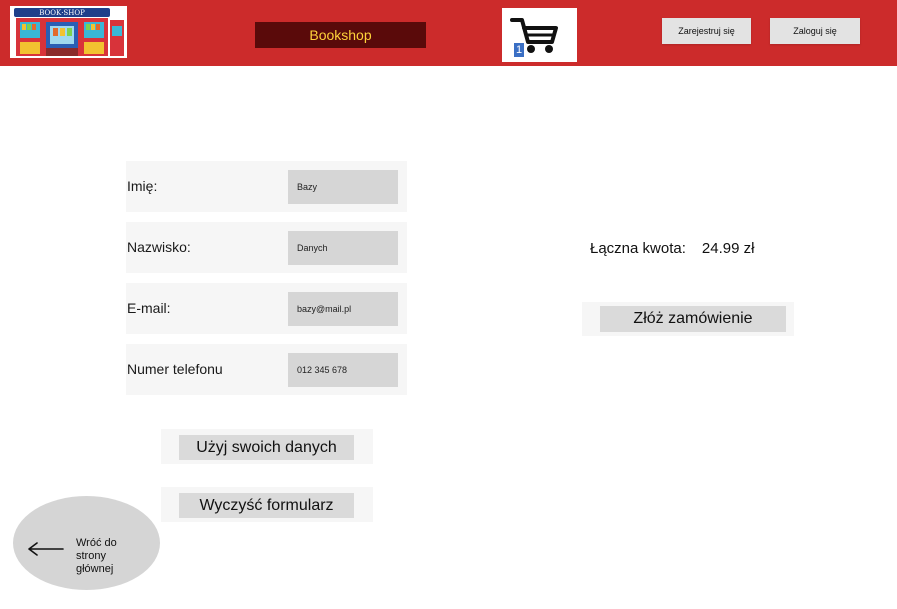 The image size is (897, 609). What do you see at coordinates (728, 248) in the screenshot?
I see `total-amount: 24.99 zł` at bounding box center [728, 248].